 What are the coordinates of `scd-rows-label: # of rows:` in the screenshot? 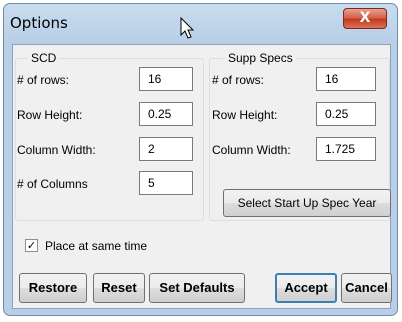 It's located at (43, 80).